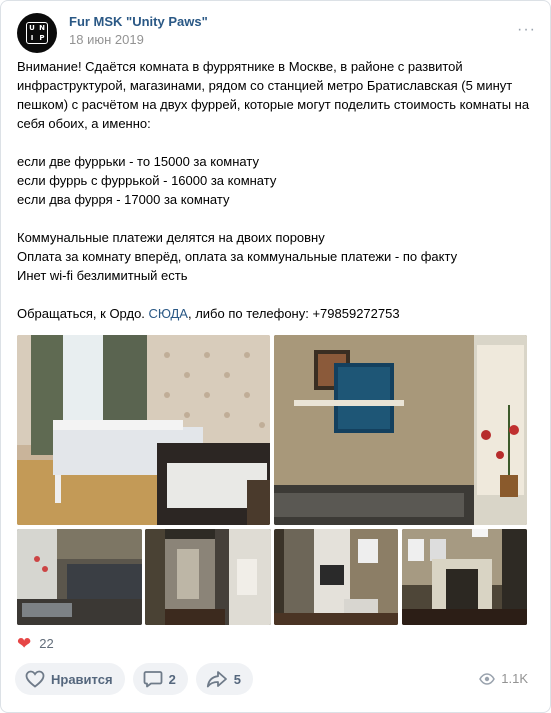 The image size is (551, 713). I want to click on heart-outline-icon, so click(35, 679).